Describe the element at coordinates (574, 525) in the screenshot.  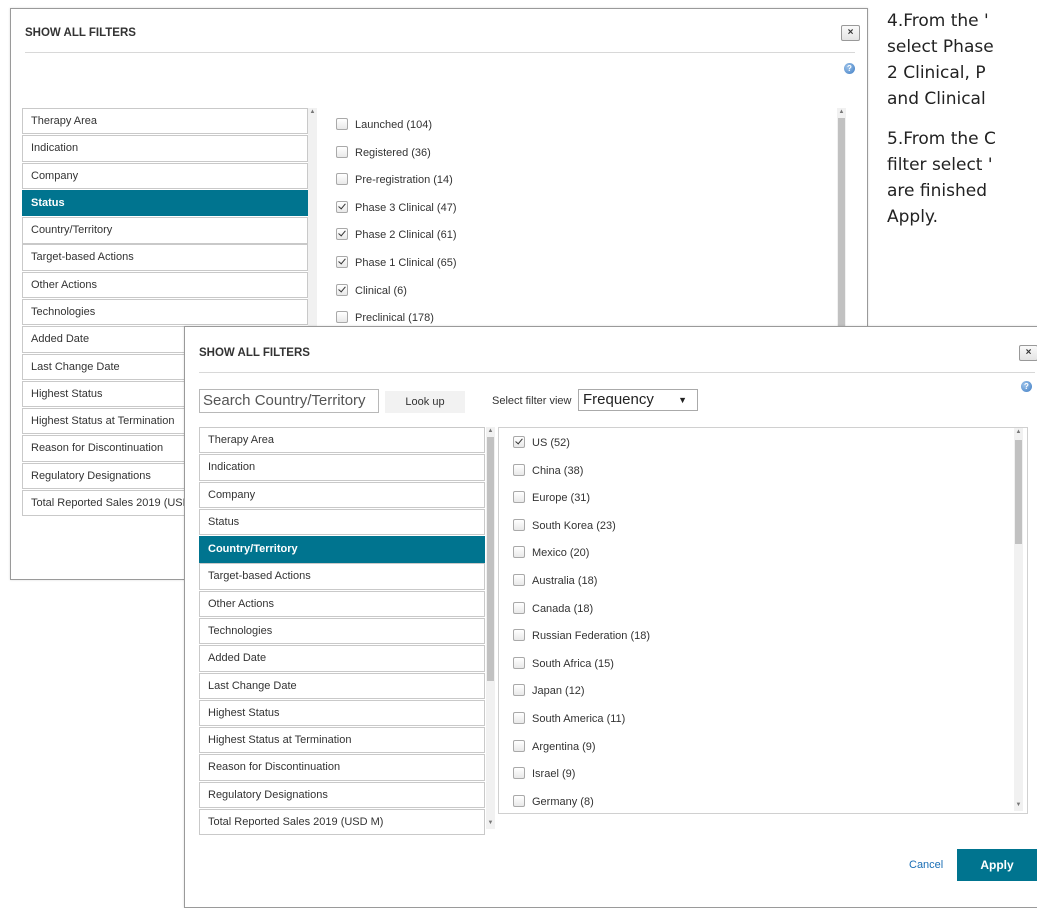
I see `option-label: South Korea (23)` at that location.